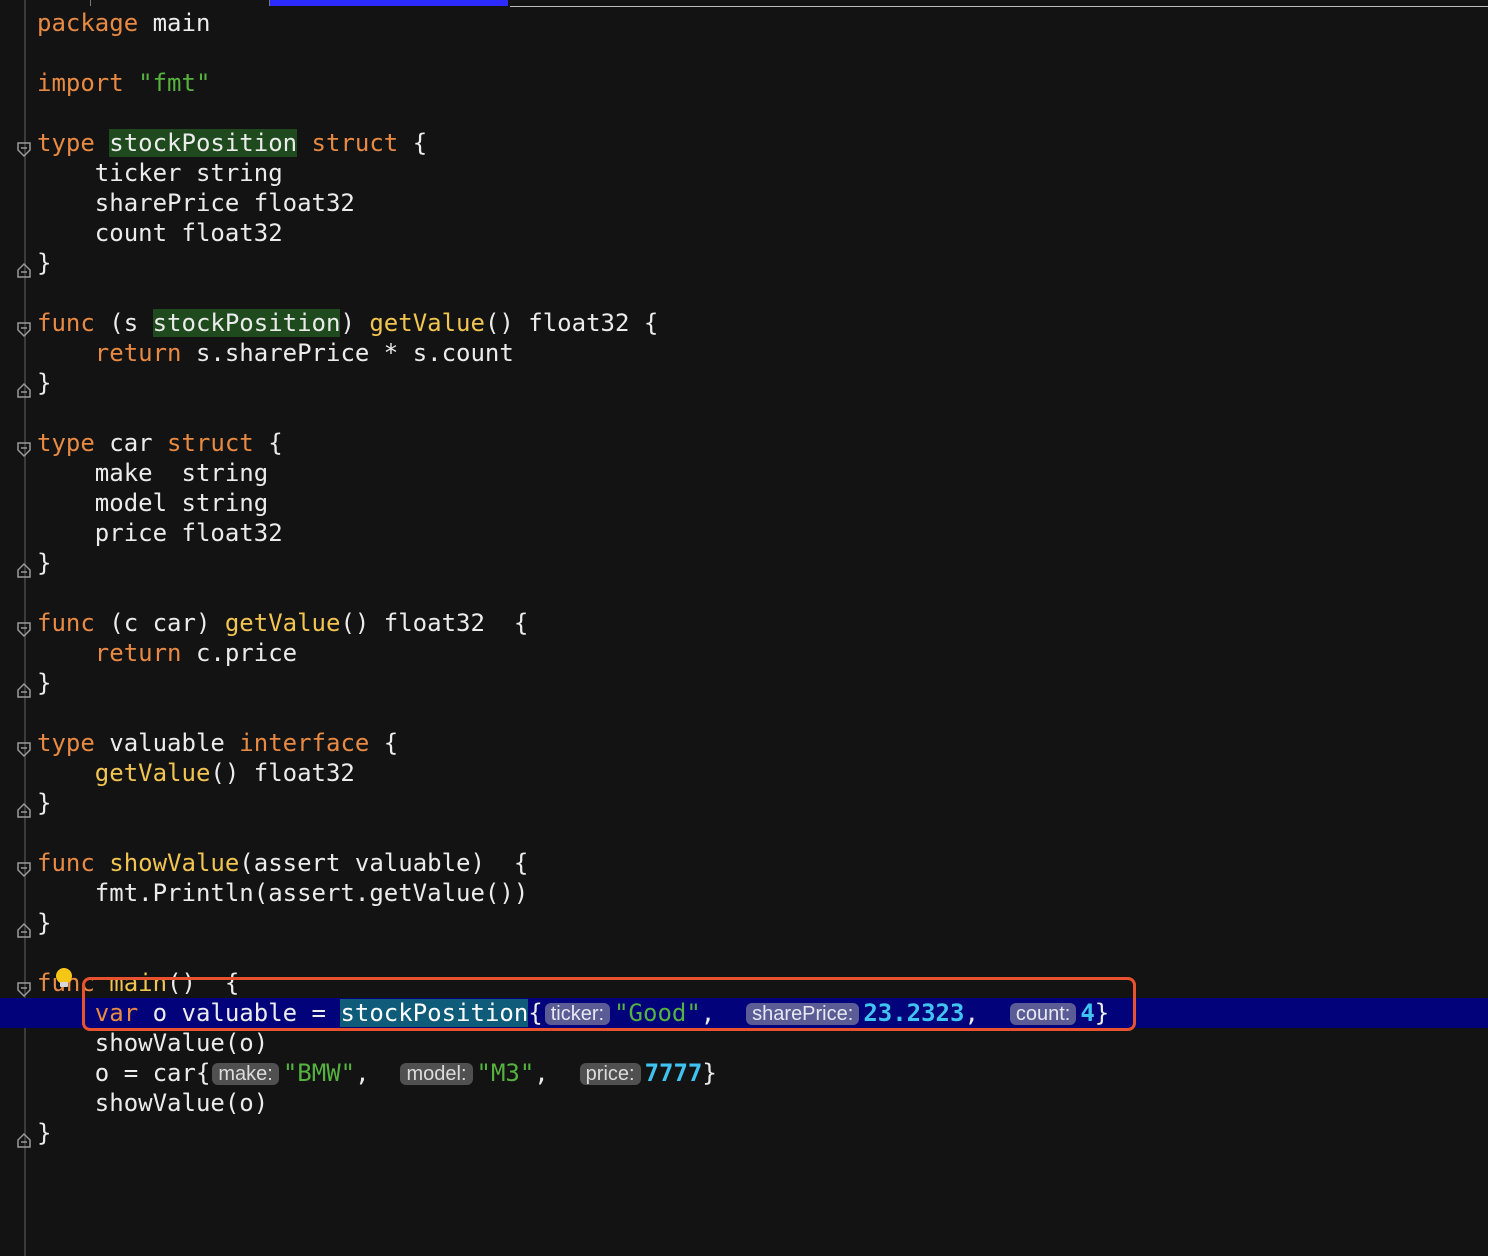  What do you see at coordinates (389, 3) in the screenshot?
I see `editor-tab-active` at bounding box center [389, 3].